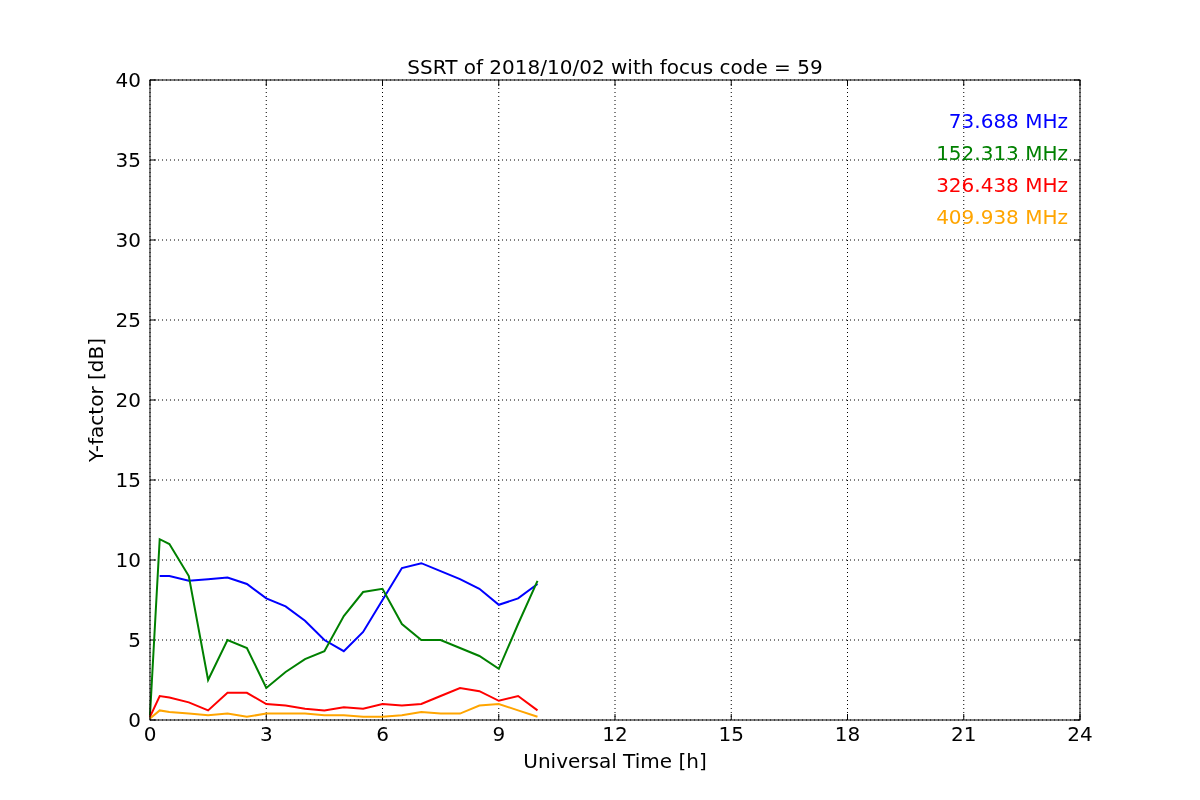 Image resolution: width=1200 pixels, height=800 pixels. I want to click on y-tick-label: 35, so click(128, 160).